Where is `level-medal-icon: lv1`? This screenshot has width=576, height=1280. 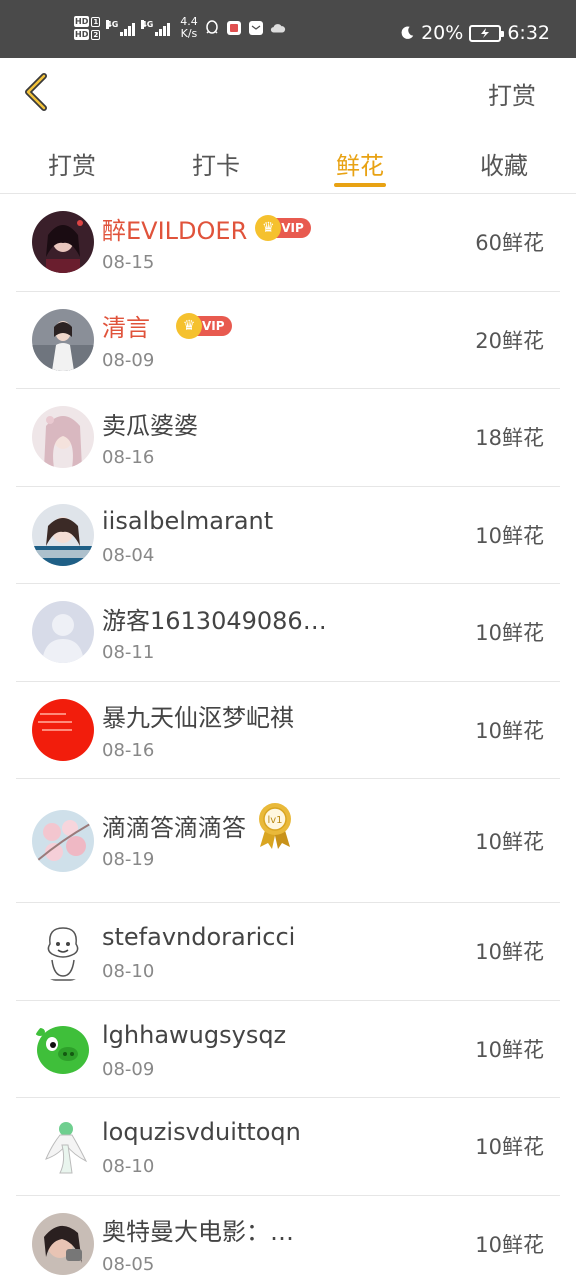
level-medal-icon: lv1 is located at coordinates (275, 826).